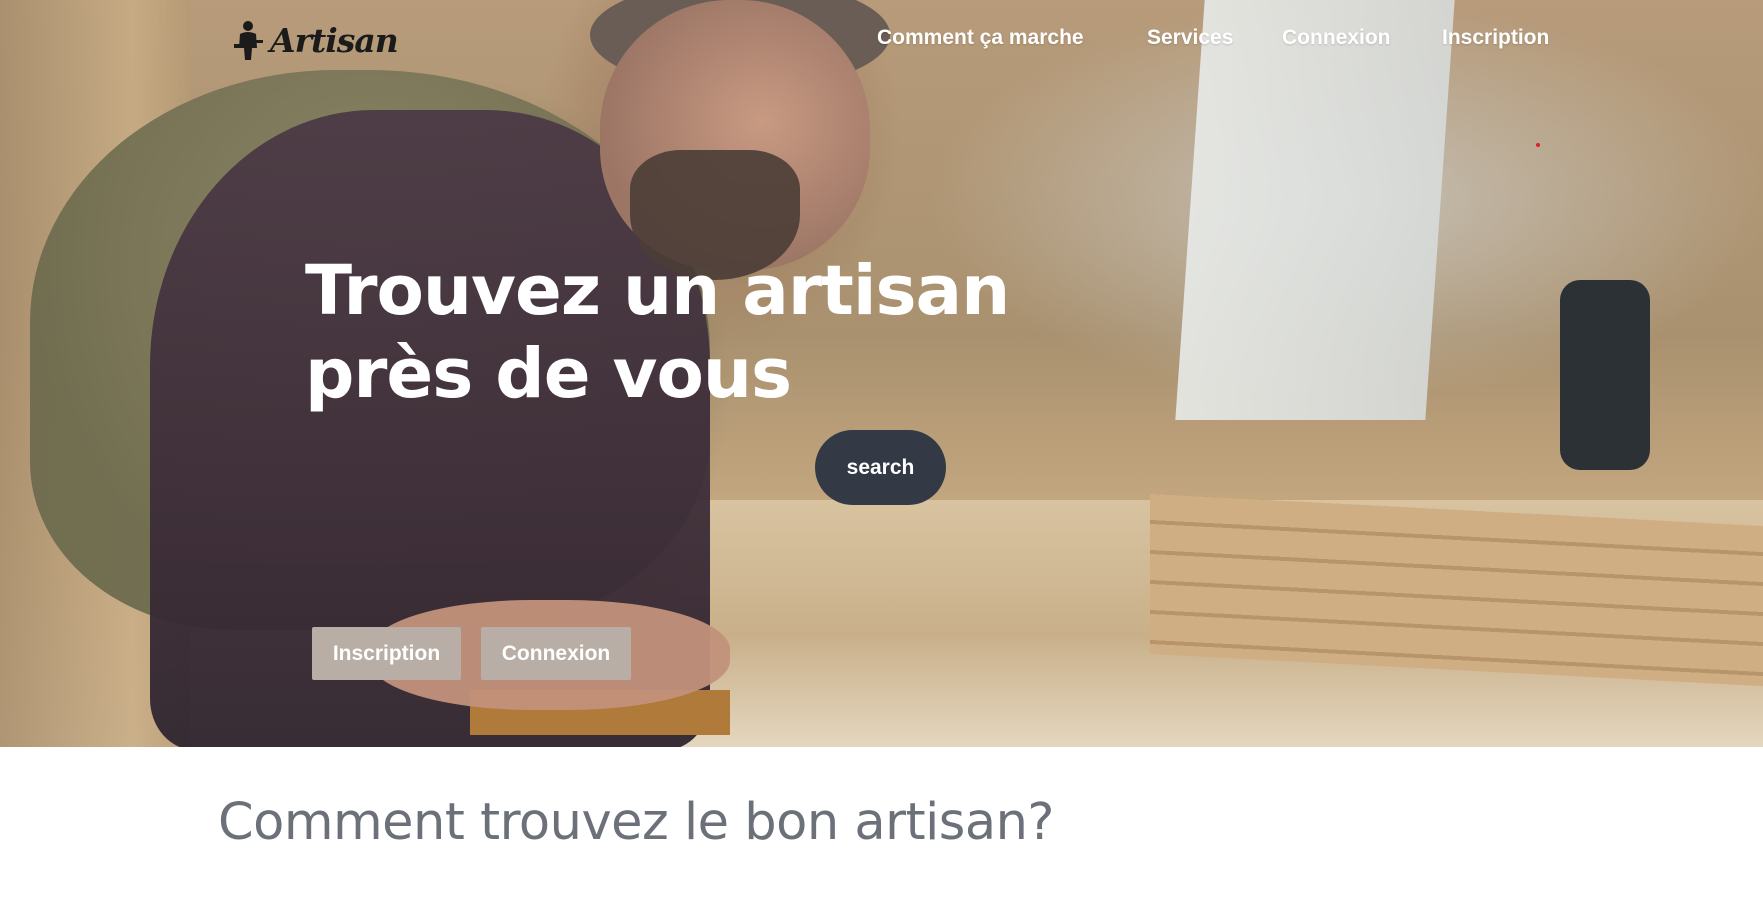 Image resolution: width=1763 pixels, height=916 pixels. What do you see at coordinates (1538, 145) in the screenshot?
I see `hero-photo-red-dot` at bounding box center [1538, 145].